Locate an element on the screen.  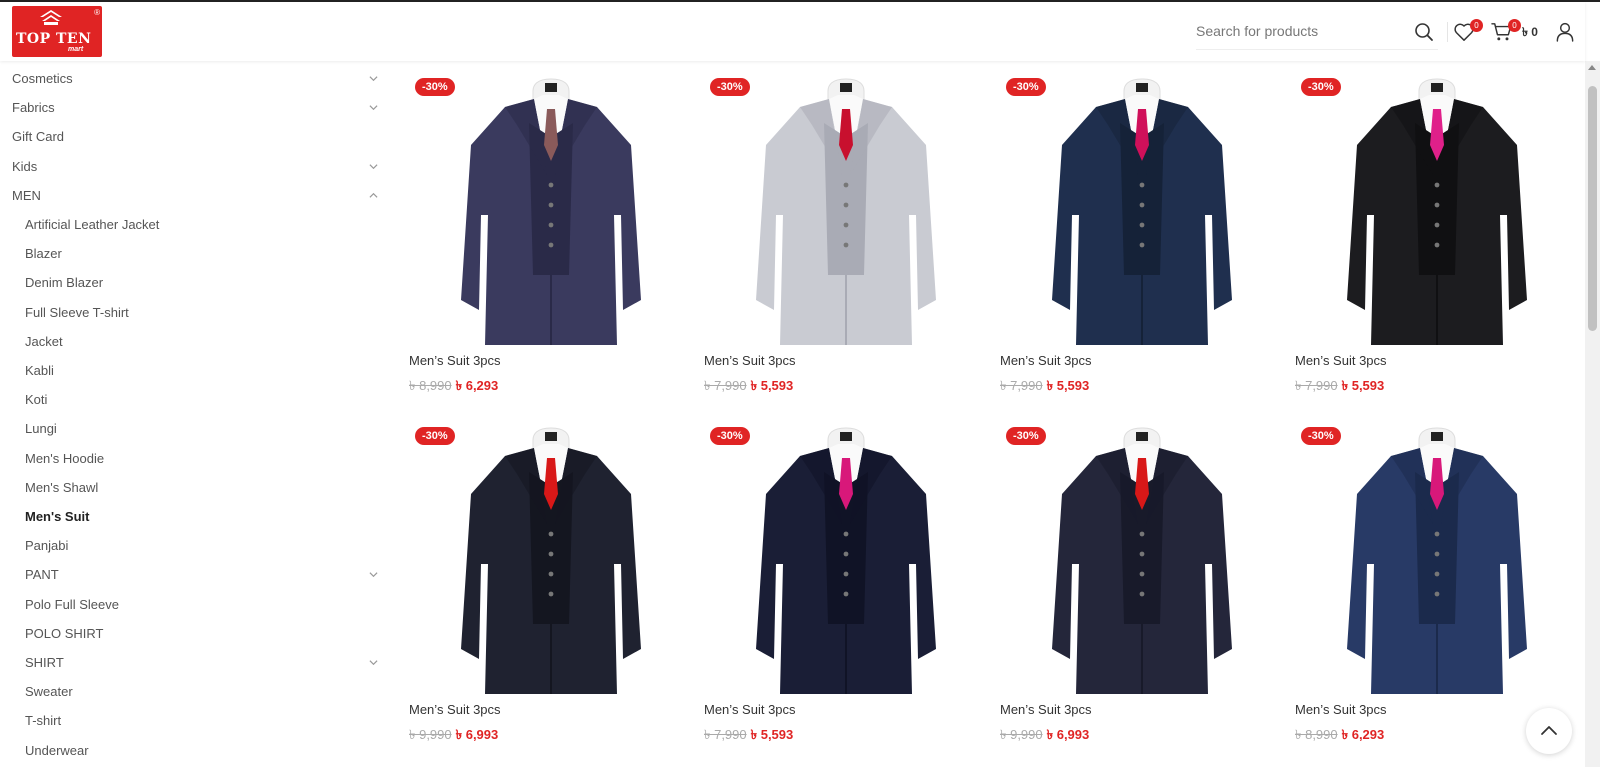
sidebar-item: Artificial Leather Jacket is located at coordinates (203, 224).